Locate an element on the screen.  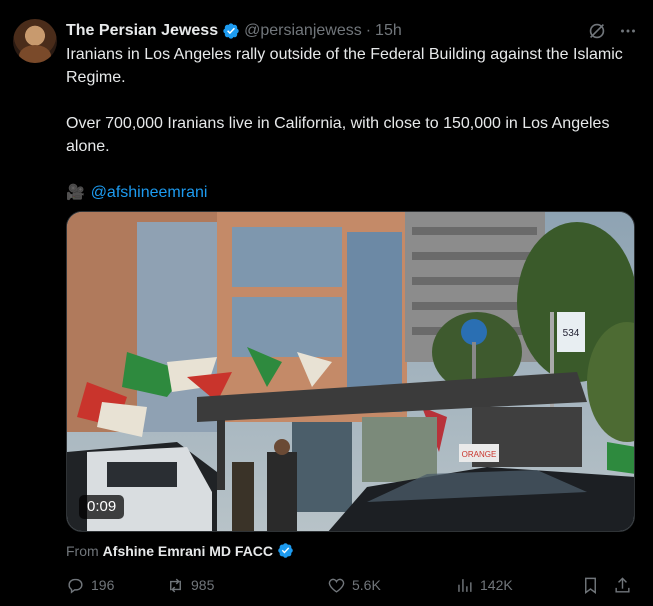
reply-count: 196 is located at coordinates (103, 585).